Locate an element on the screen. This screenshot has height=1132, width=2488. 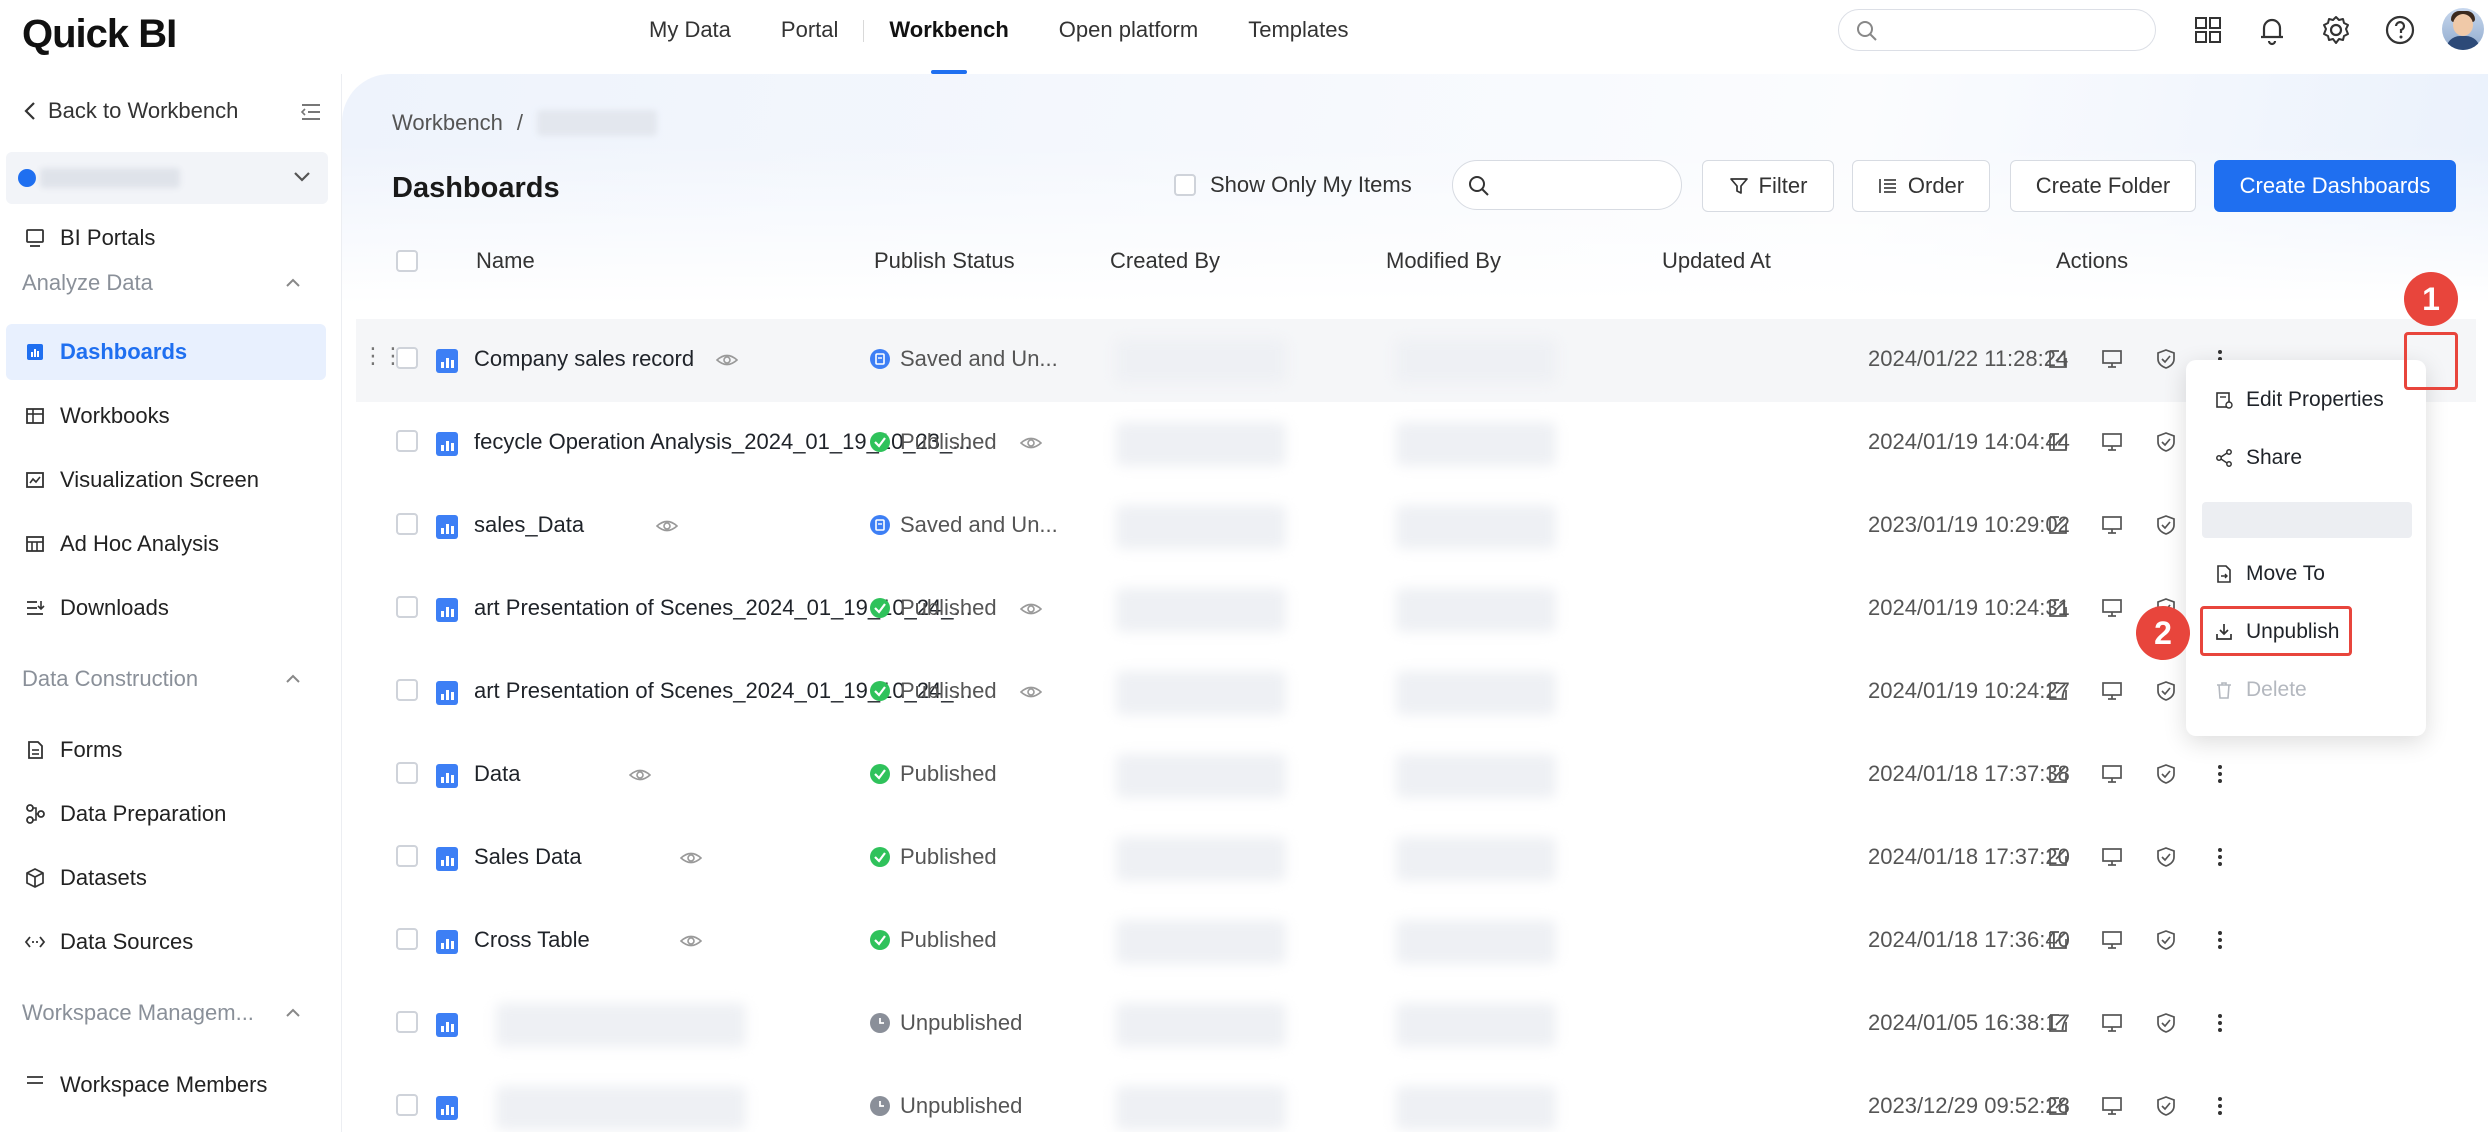
table-row: Unpublished 2024/01/05 16:38:17 is located at coordinates (1416, 1024).